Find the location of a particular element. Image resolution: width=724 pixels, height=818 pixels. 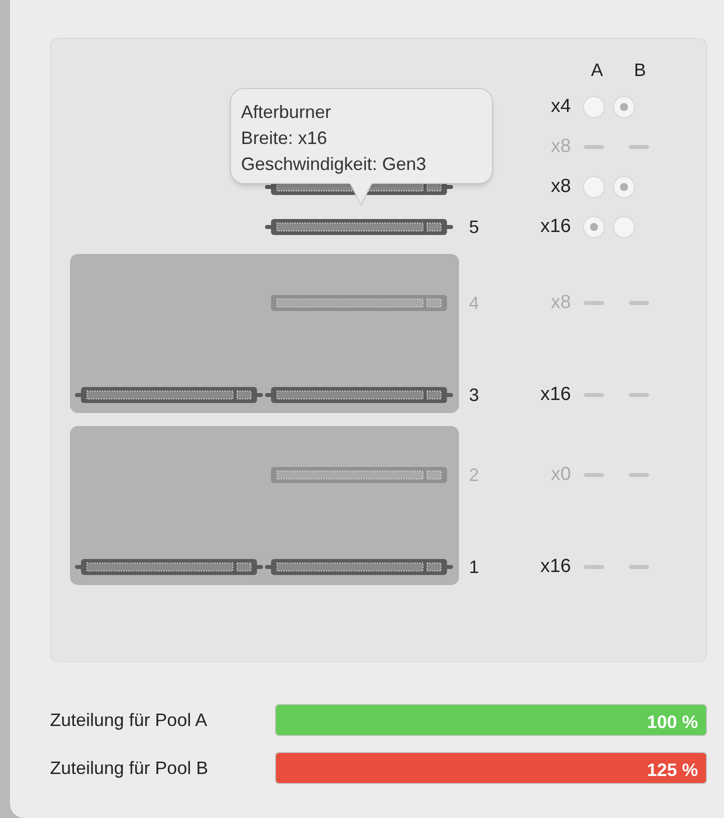

slot-number: 1 is located at coordinates (474, 566).